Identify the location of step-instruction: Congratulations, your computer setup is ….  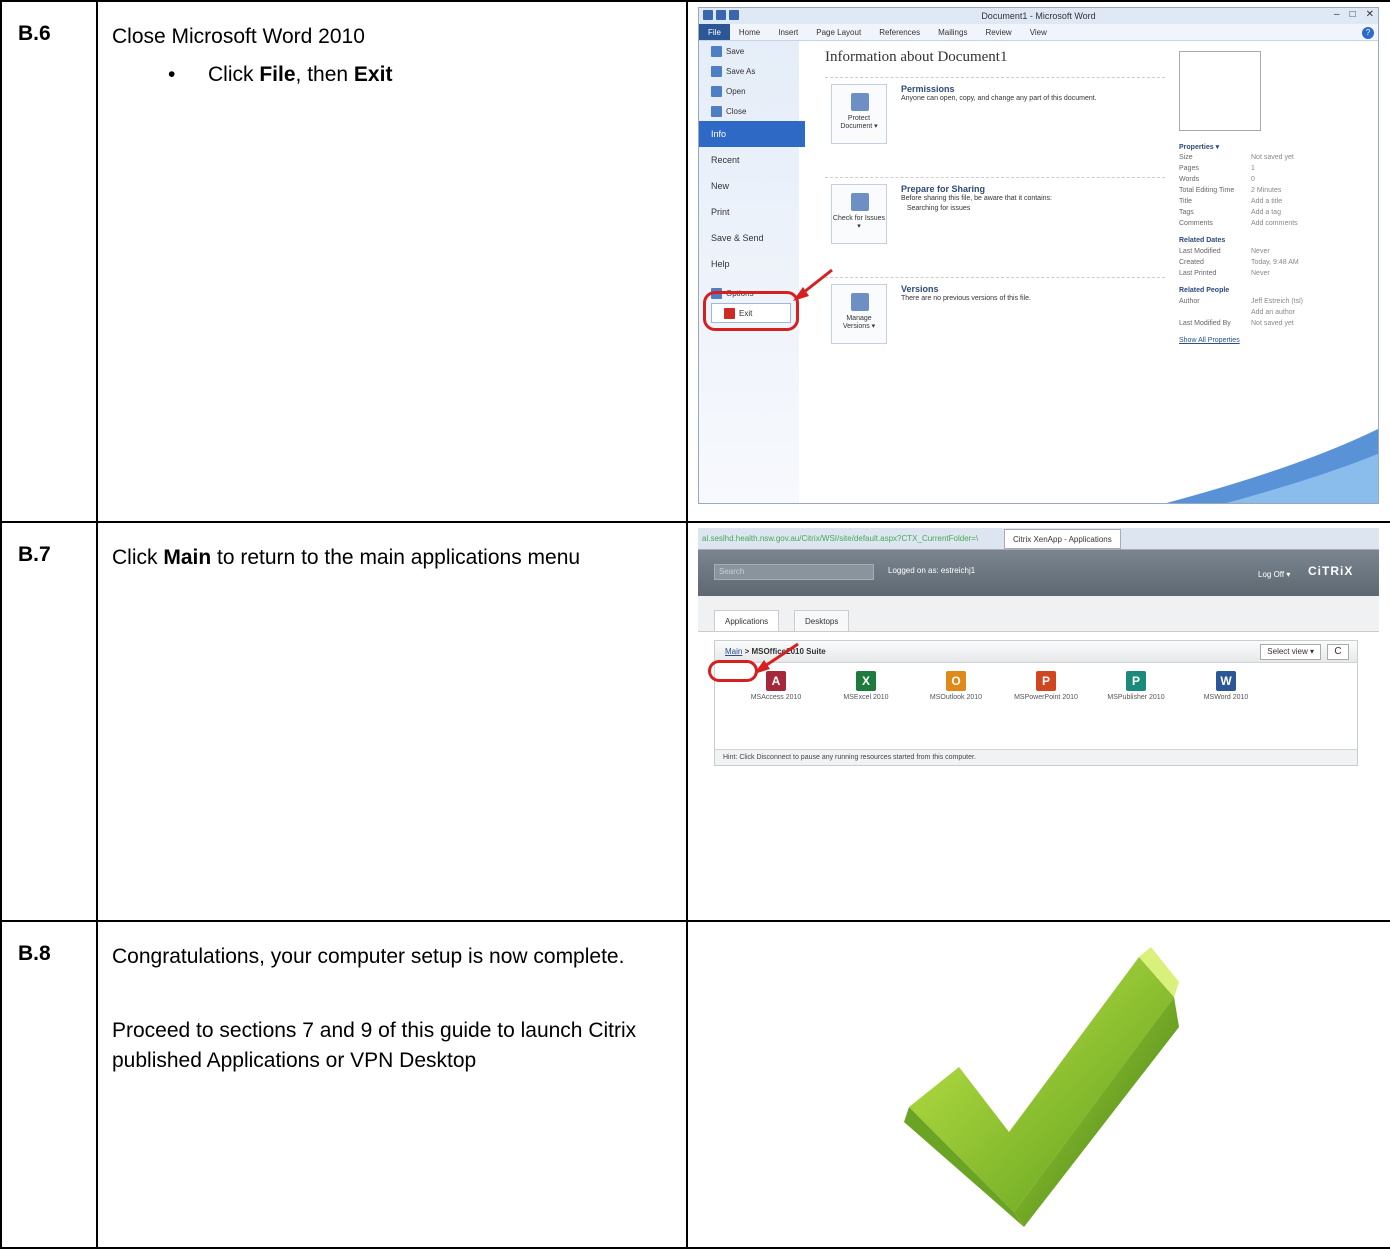
(392, 1084).